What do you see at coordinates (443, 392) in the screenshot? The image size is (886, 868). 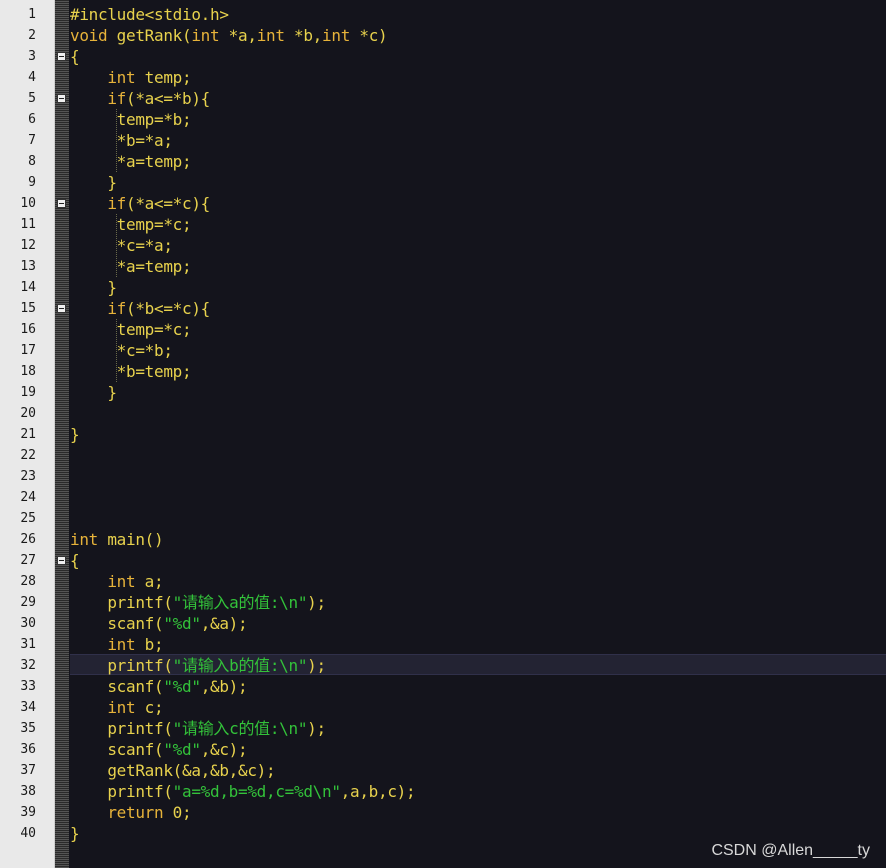 I see `code-line: 19 }` at bounding box center [443, 392].